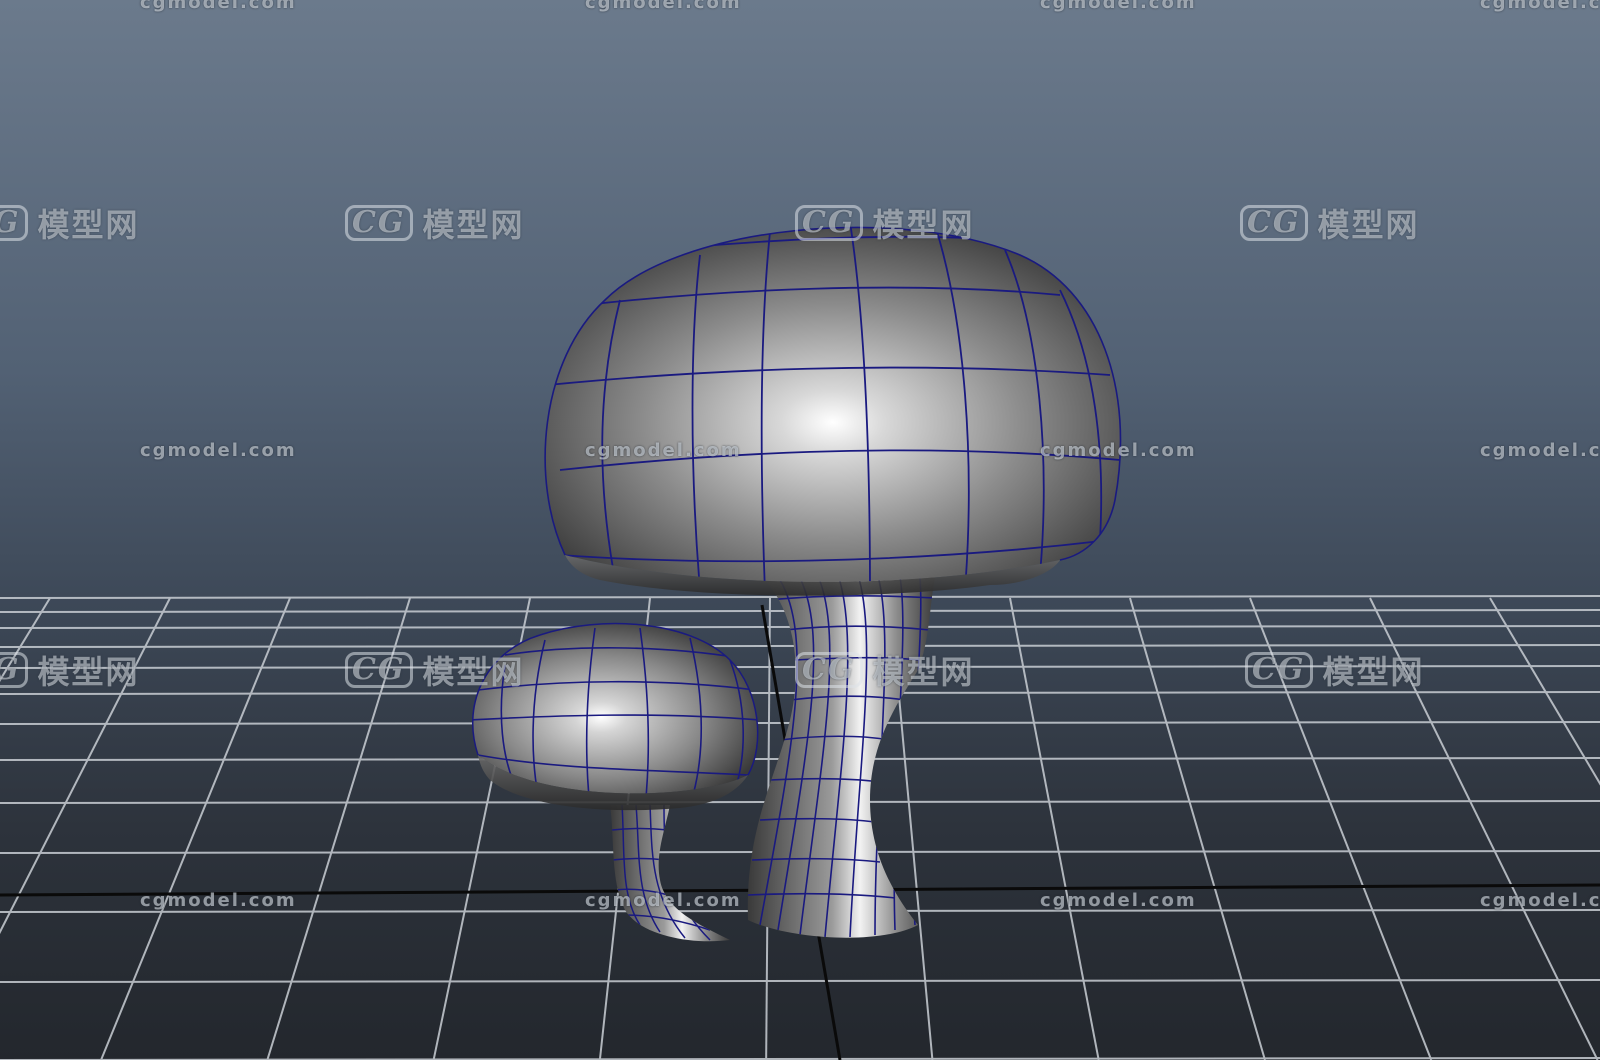 Image resolution: width=1600 pixels, height=1060 pixels. I want to click on large-mushroom-cap, so click(833, 409).